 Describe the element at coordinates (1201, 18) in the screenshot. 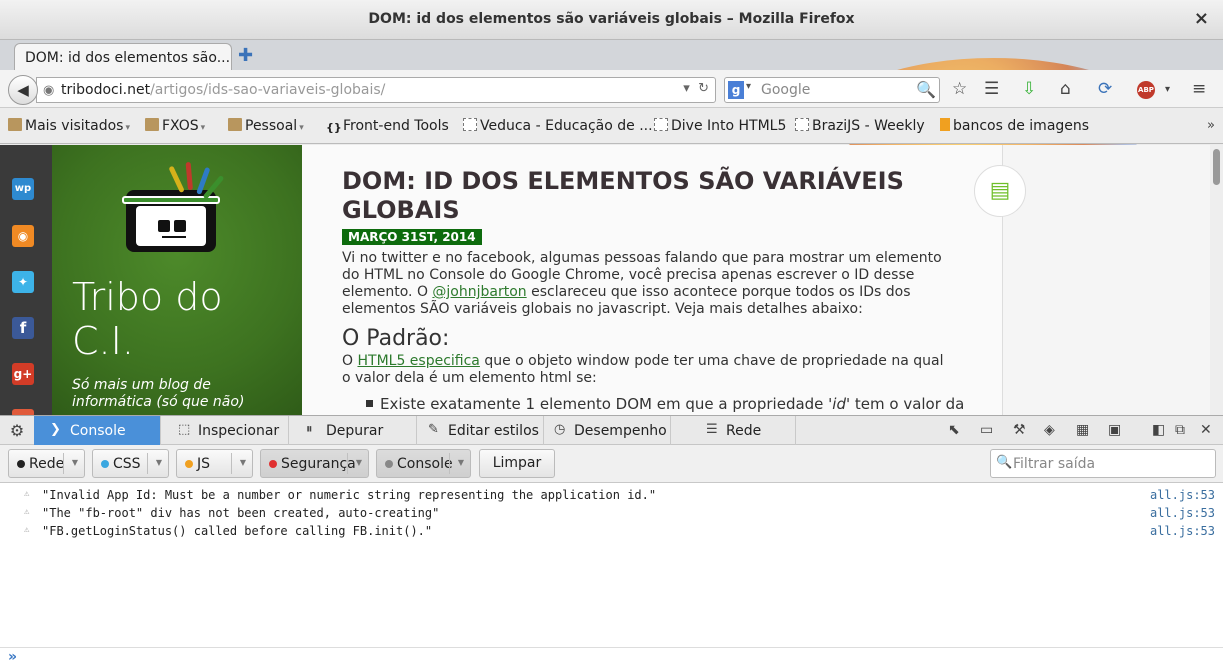

I see `close-window-button: ×` at that location.